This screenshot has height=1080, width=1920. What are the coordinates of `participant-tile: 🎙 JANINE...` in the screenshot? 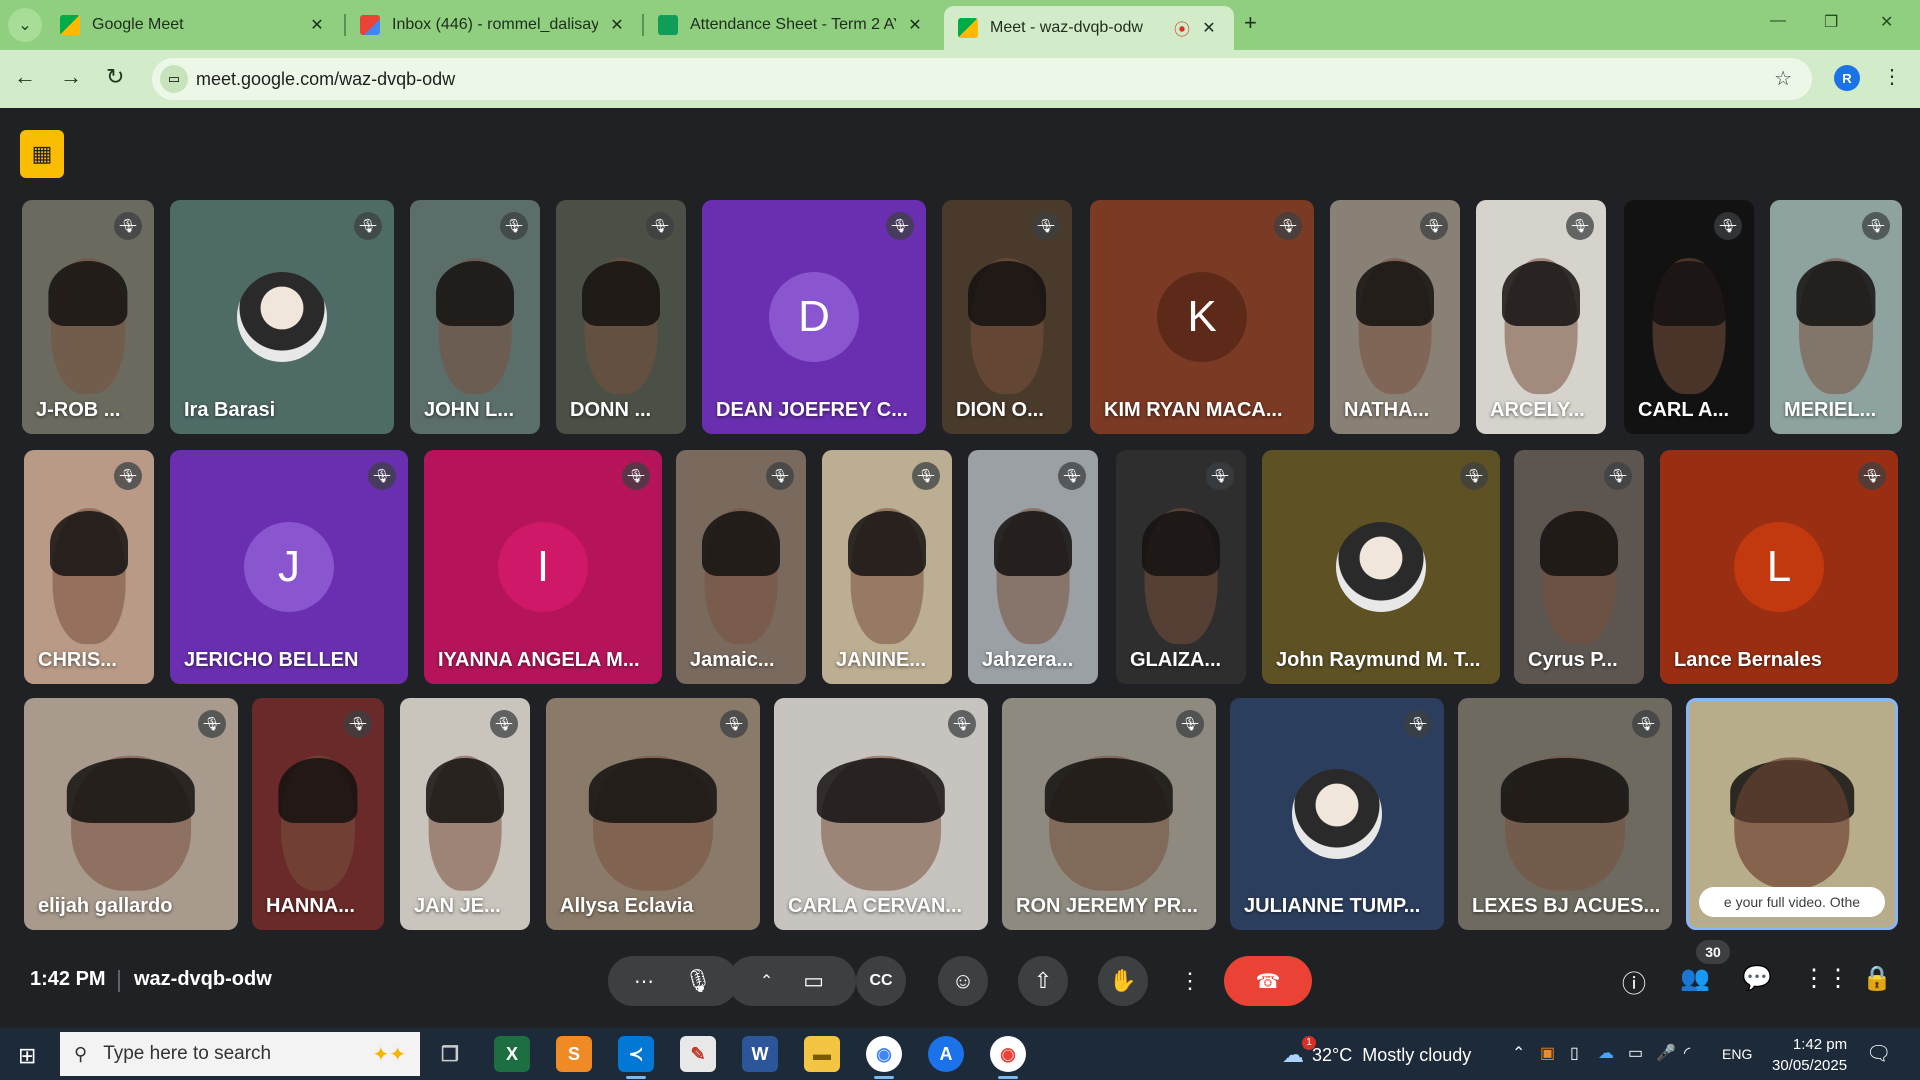 It's located at (887, 567).